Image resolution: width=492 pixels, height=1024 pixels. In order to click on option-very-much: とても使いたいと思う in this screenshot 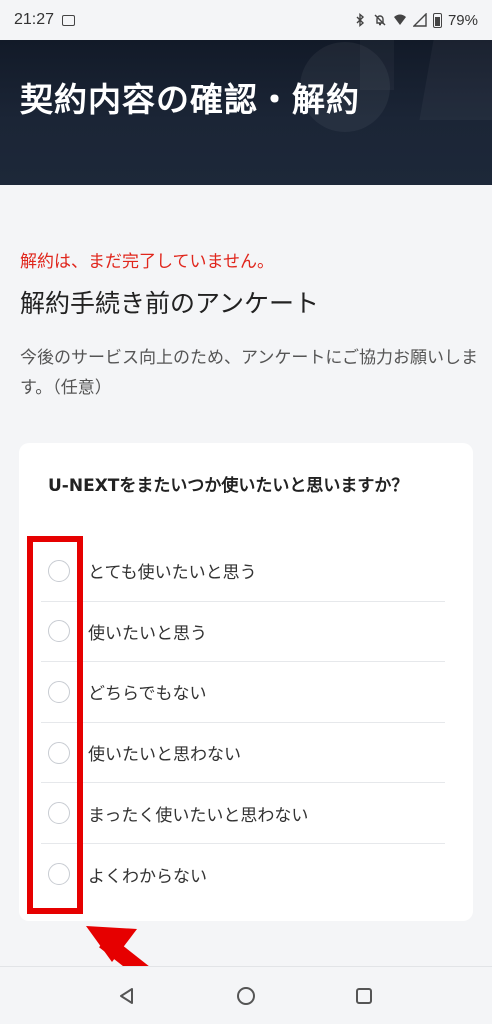, I will do `click(243, 571)`.